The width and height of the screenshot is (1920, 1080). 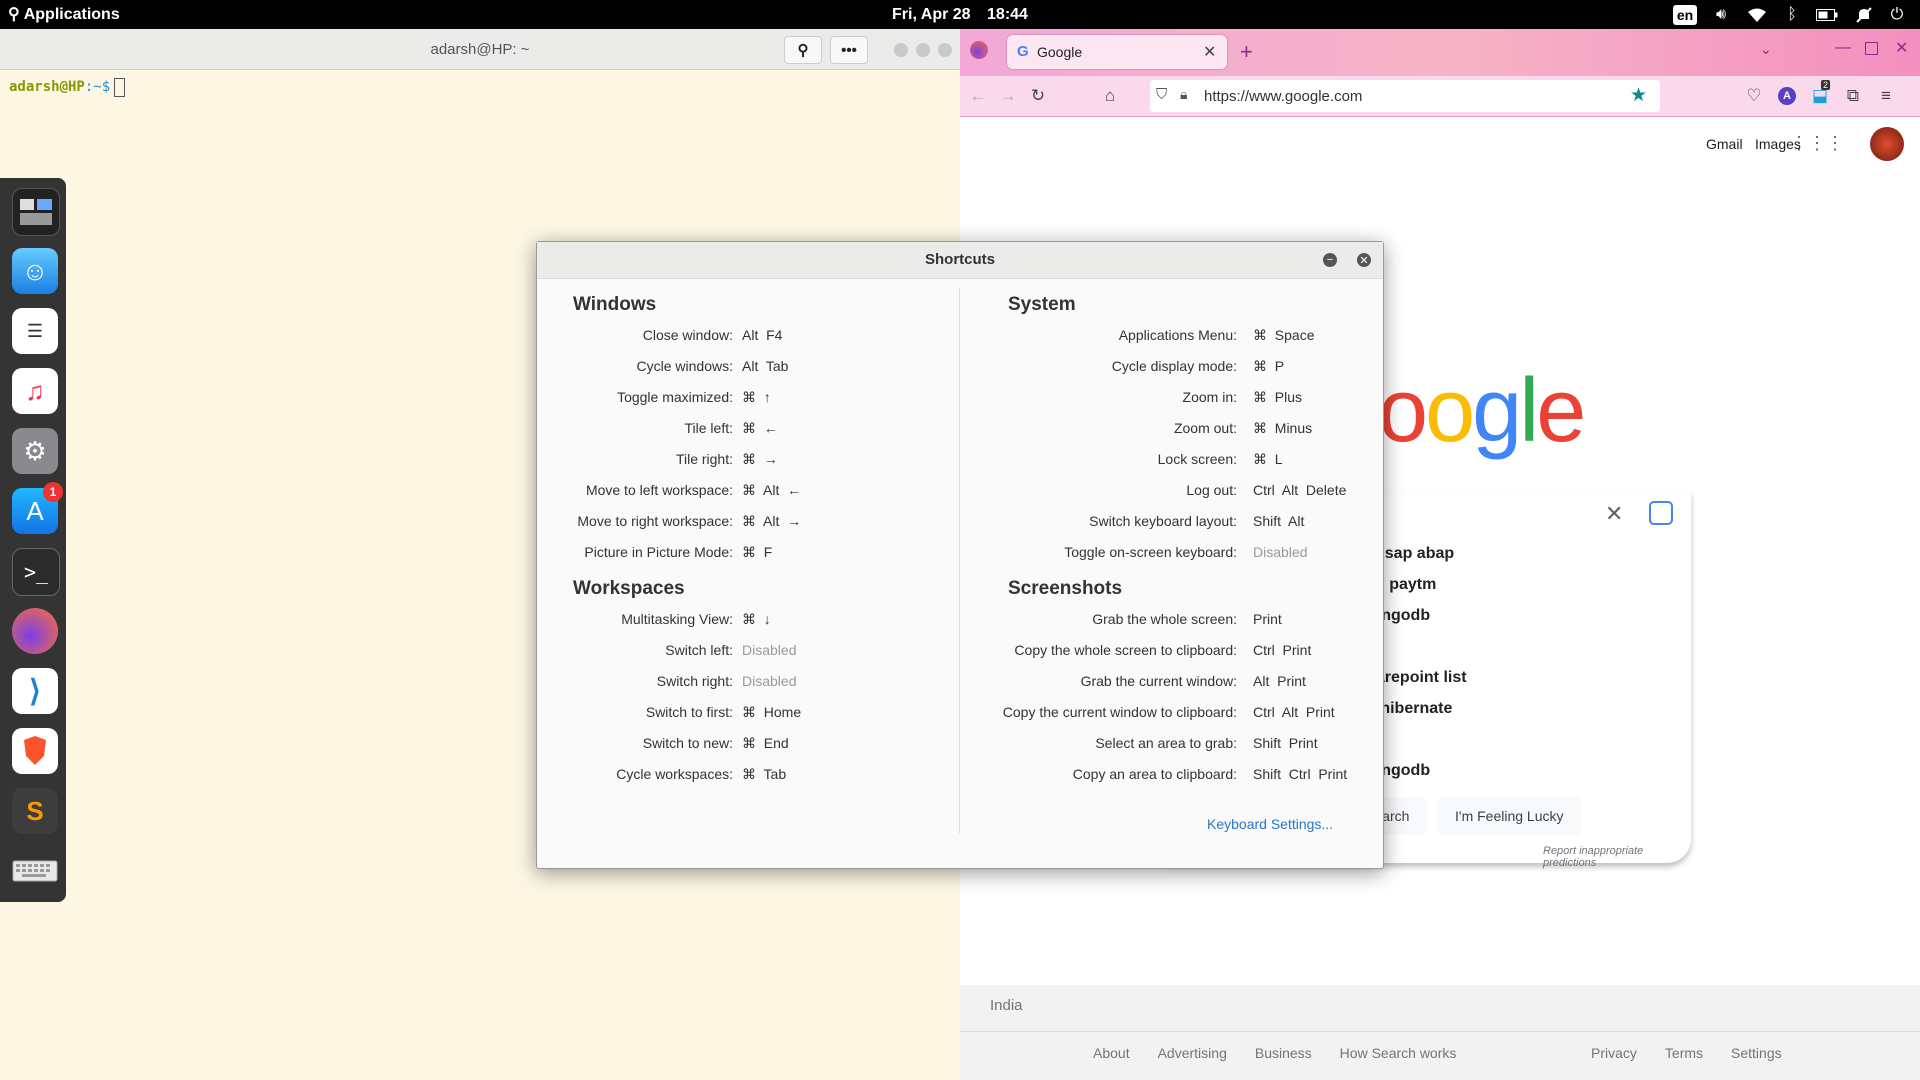 I want to click on terminal-prompt: adarsh@HP:~$, so click(x=67, y=87).